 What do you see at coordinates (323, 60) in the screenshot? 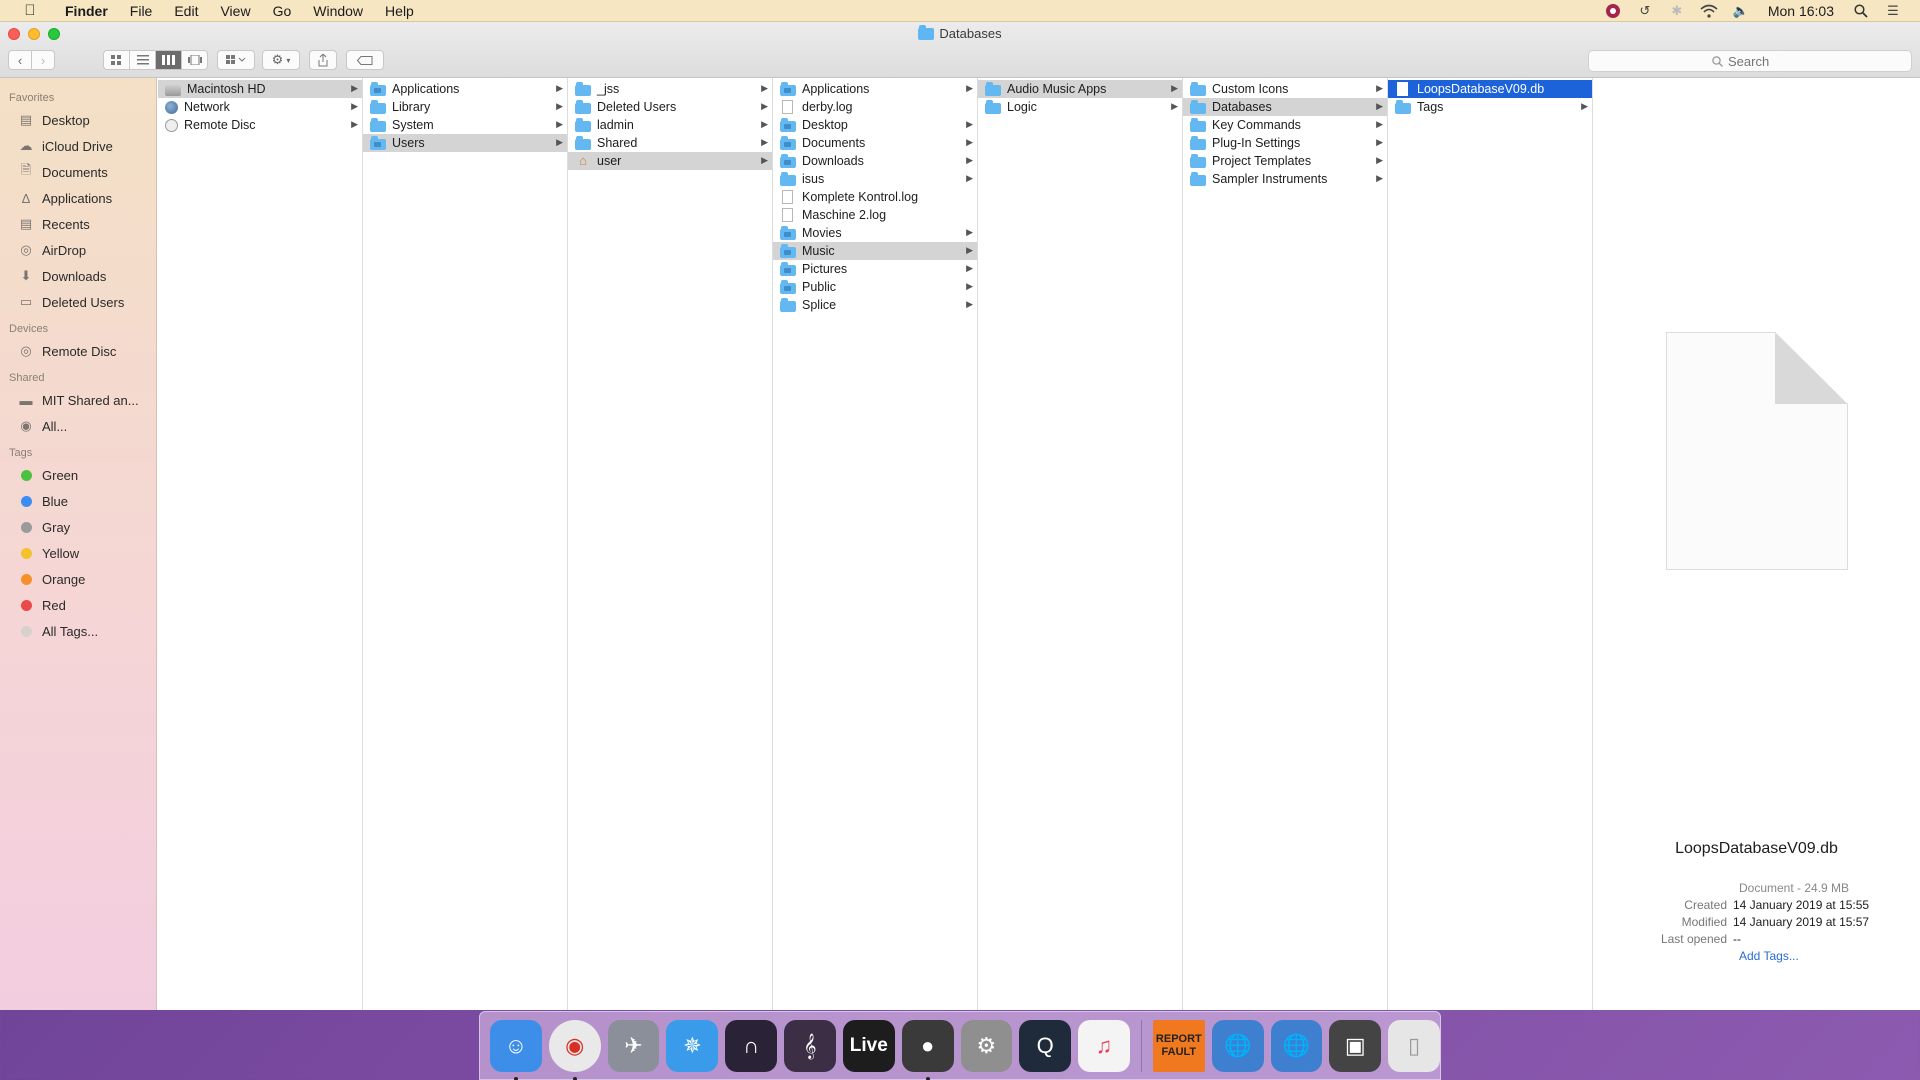
I see `share-button` at bounding box center [323, 60].